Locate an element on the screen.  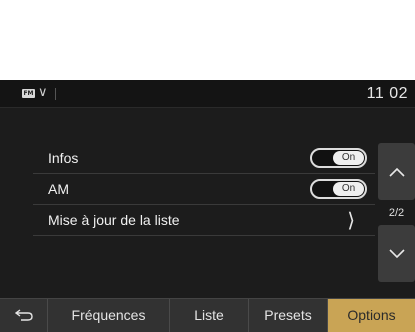
list-item-update-list: Mise à jour de la liste ⟩ is located at coordinates (204, 220).